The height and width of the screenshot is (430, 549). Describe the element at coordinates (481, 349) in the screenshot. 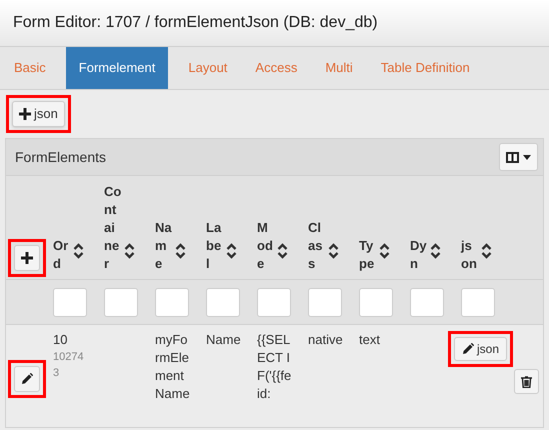

I see `edit-json-button: json` at that location.